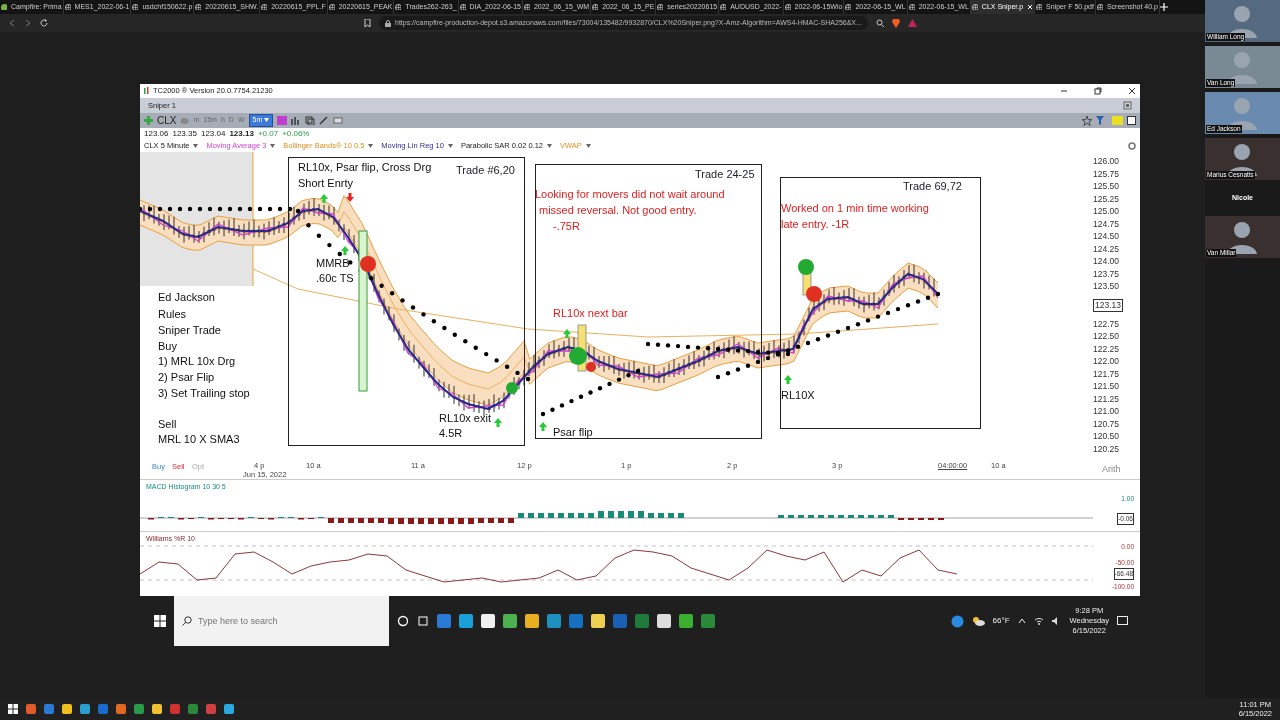 This screenshot has height=720, width=1280. What do you see at coordinates (1021, 621) in the screenshot?
I see `chevron-up-icon` at bounding box center [1021, 621].